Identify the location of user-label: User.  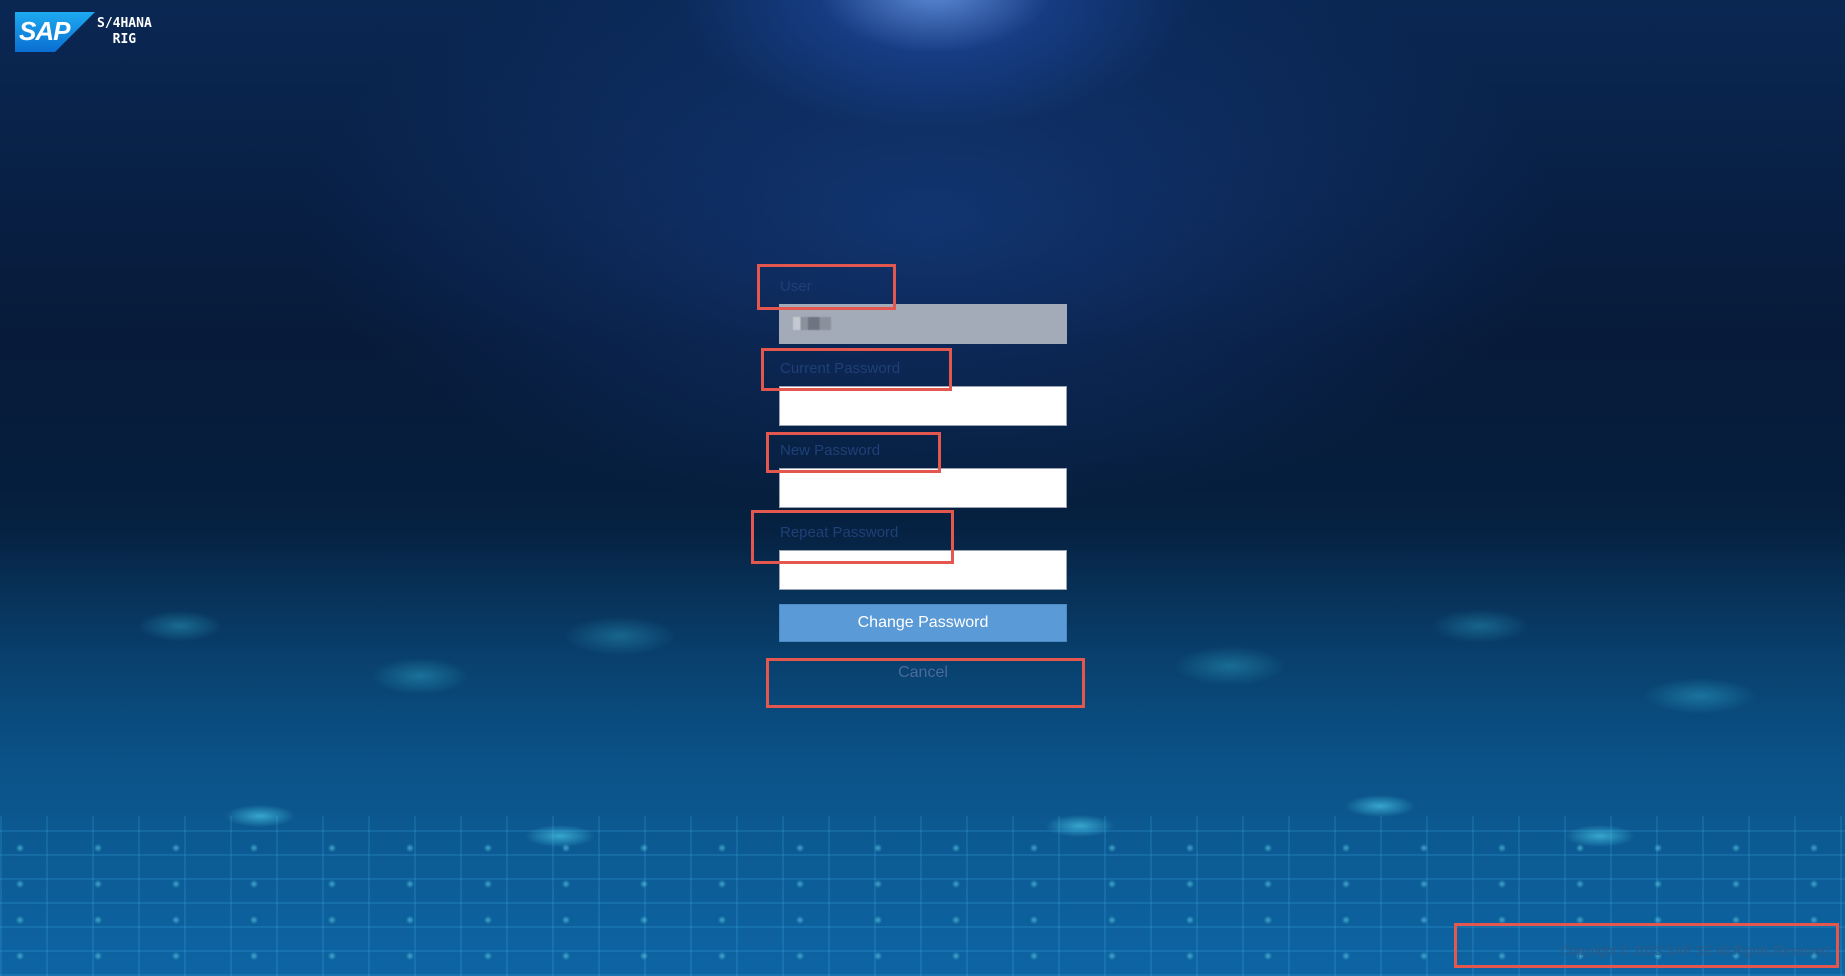
(796, 286).